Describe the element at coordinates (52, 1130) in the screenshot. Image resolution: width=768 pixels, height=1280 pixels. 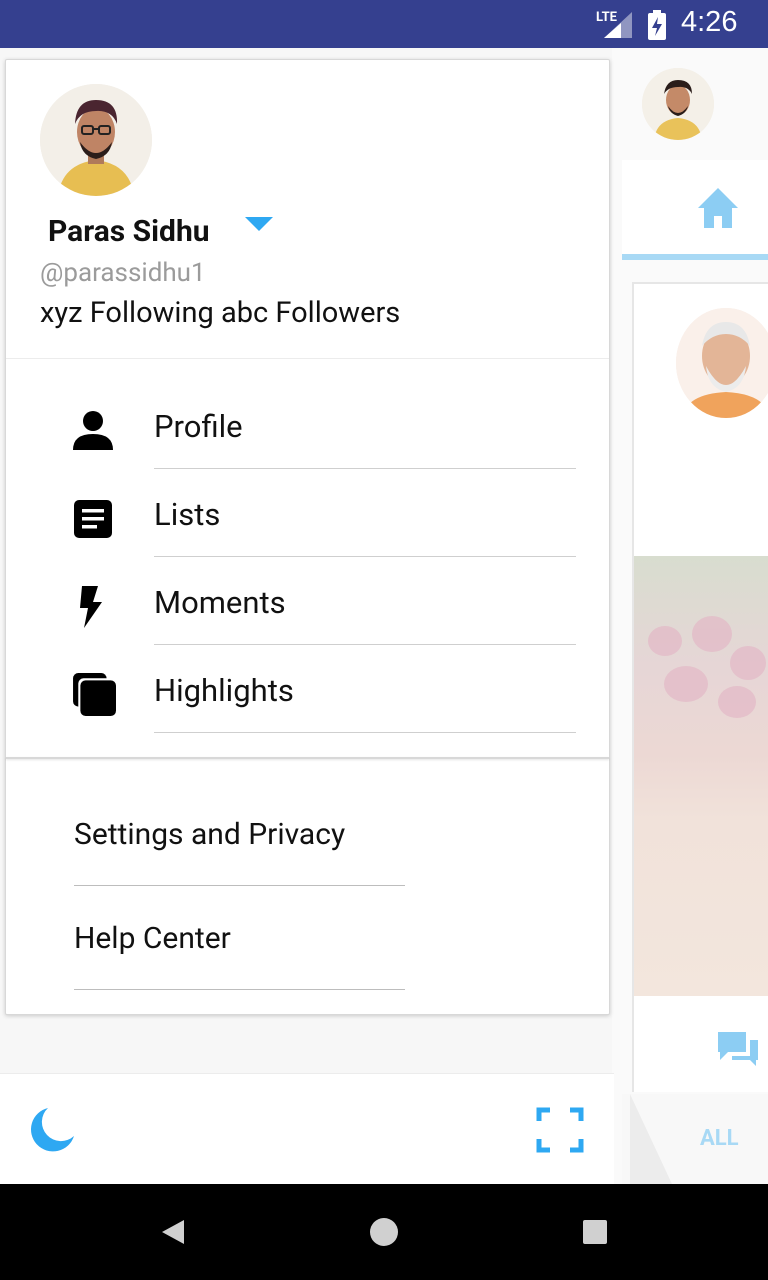
I see `moon-icon` at that location.